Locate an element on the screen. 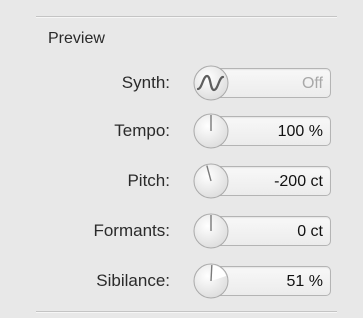  pitch-label: Pitch: is located at coordinates (148, 180).